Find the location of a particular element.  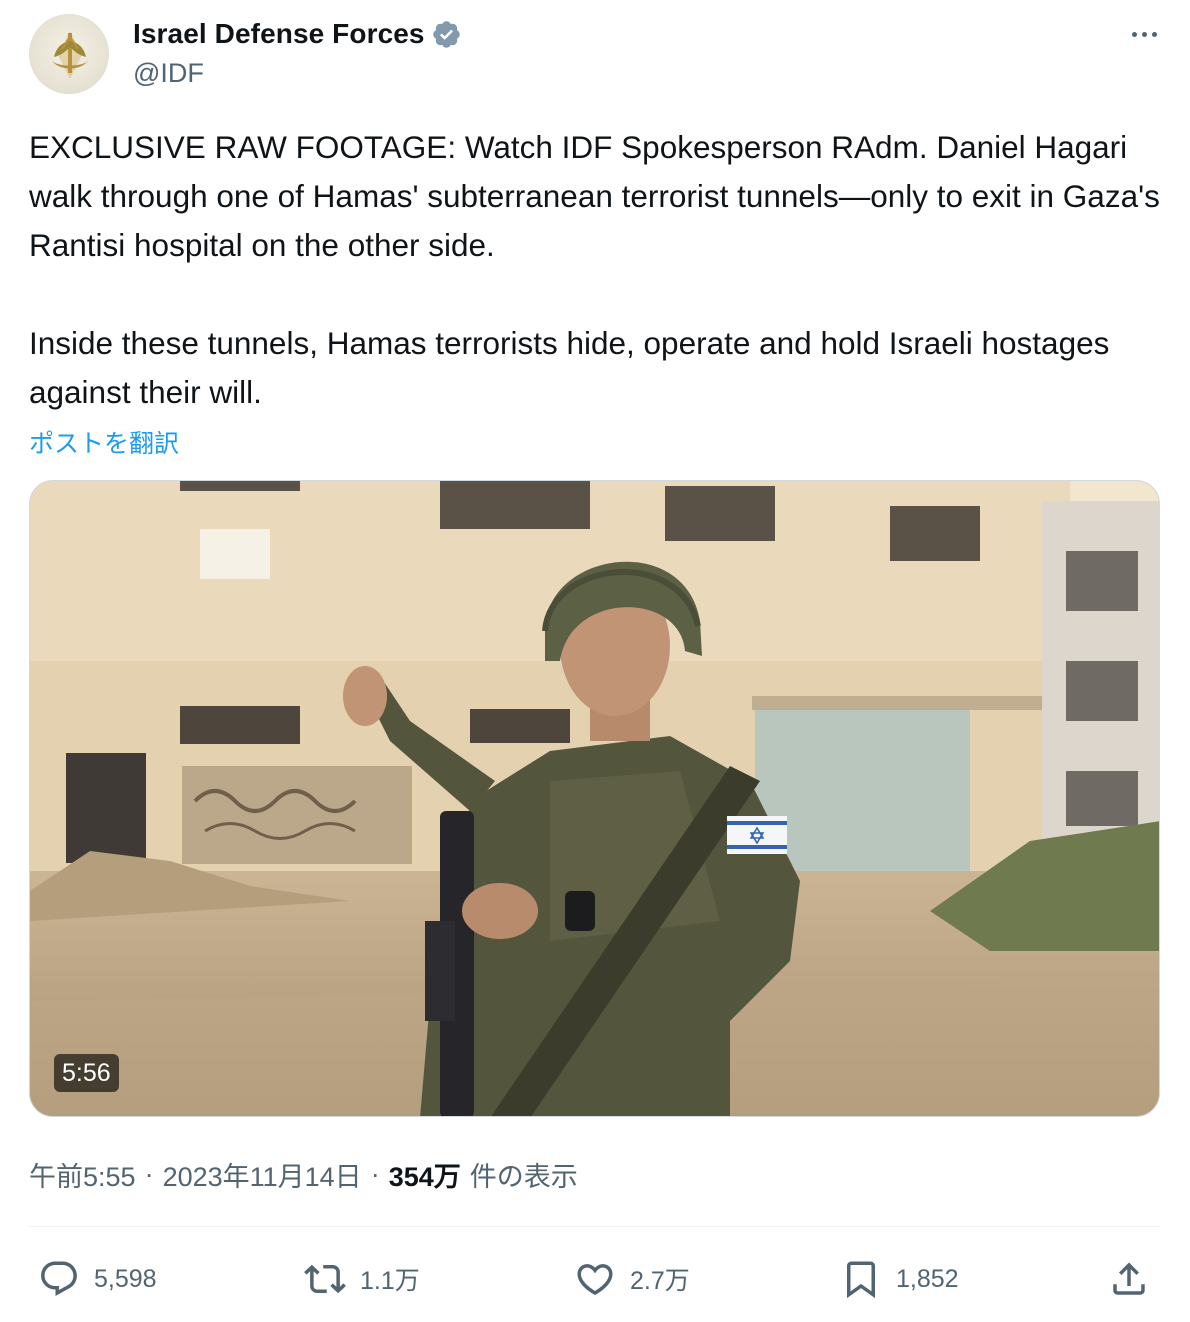

bookmark-count: 1,852 is located at coordinates (927, 1278).